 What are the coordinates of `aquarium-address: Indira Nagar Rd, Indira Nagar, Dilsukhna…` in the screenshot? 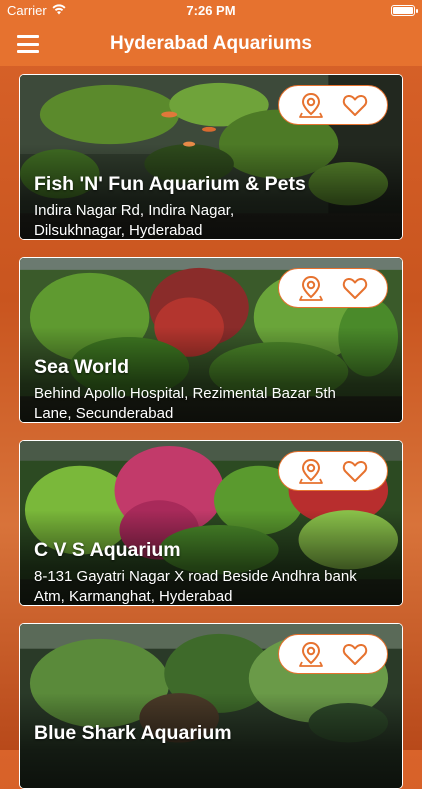 It's located at (212, 220).